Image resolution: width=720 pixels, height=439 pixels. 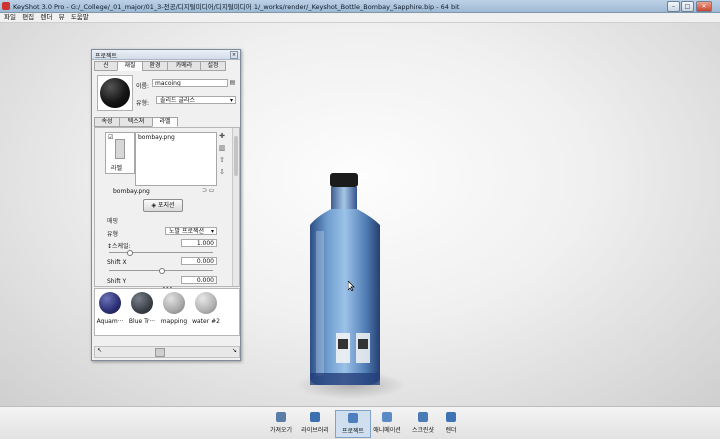 What do you see at coordinates (211, 190) in the screenshot?
I see `folder-icon: ▭` at bounding box center [211, 190].